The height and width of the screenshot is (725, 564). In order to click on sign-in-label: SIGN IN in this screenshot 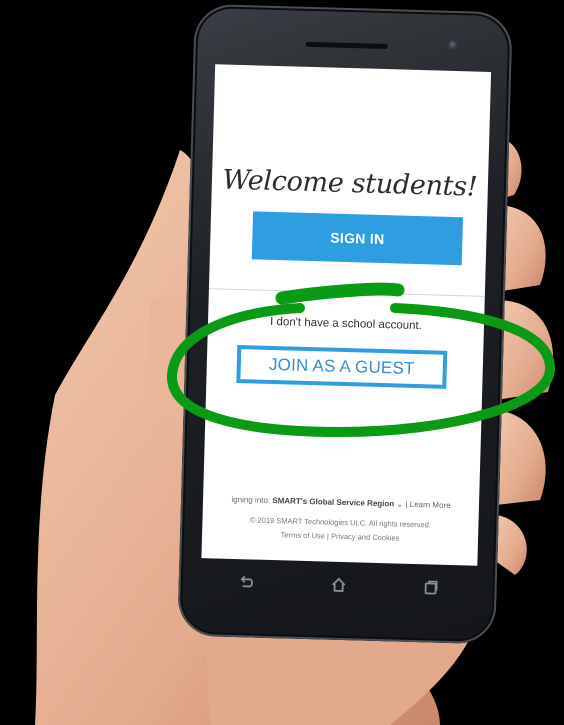, I will do `click(357, 238)`.